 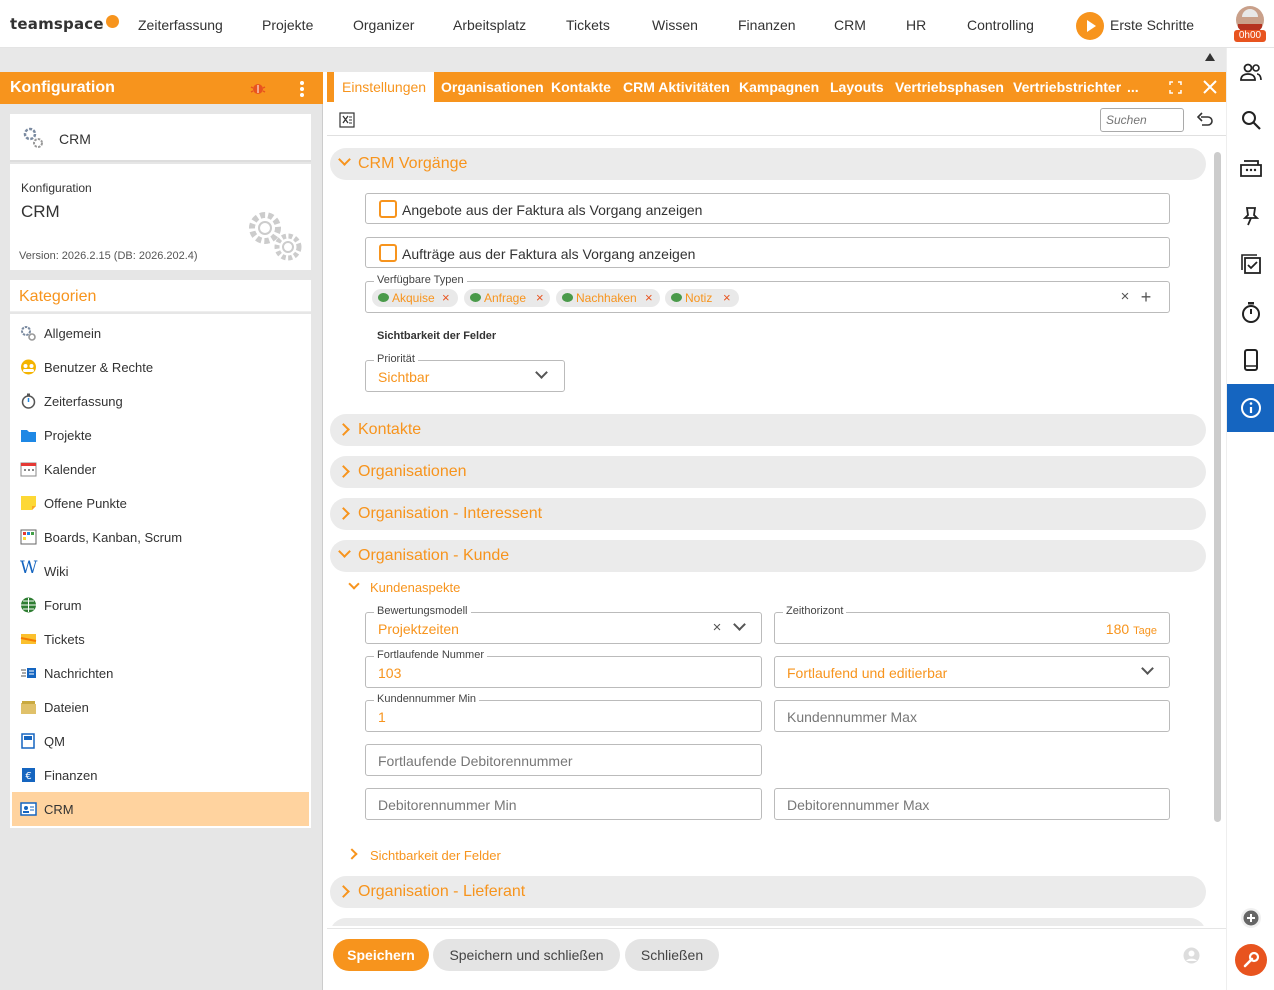 I want to click on maximize-icon, so click(x=1175, y=87).